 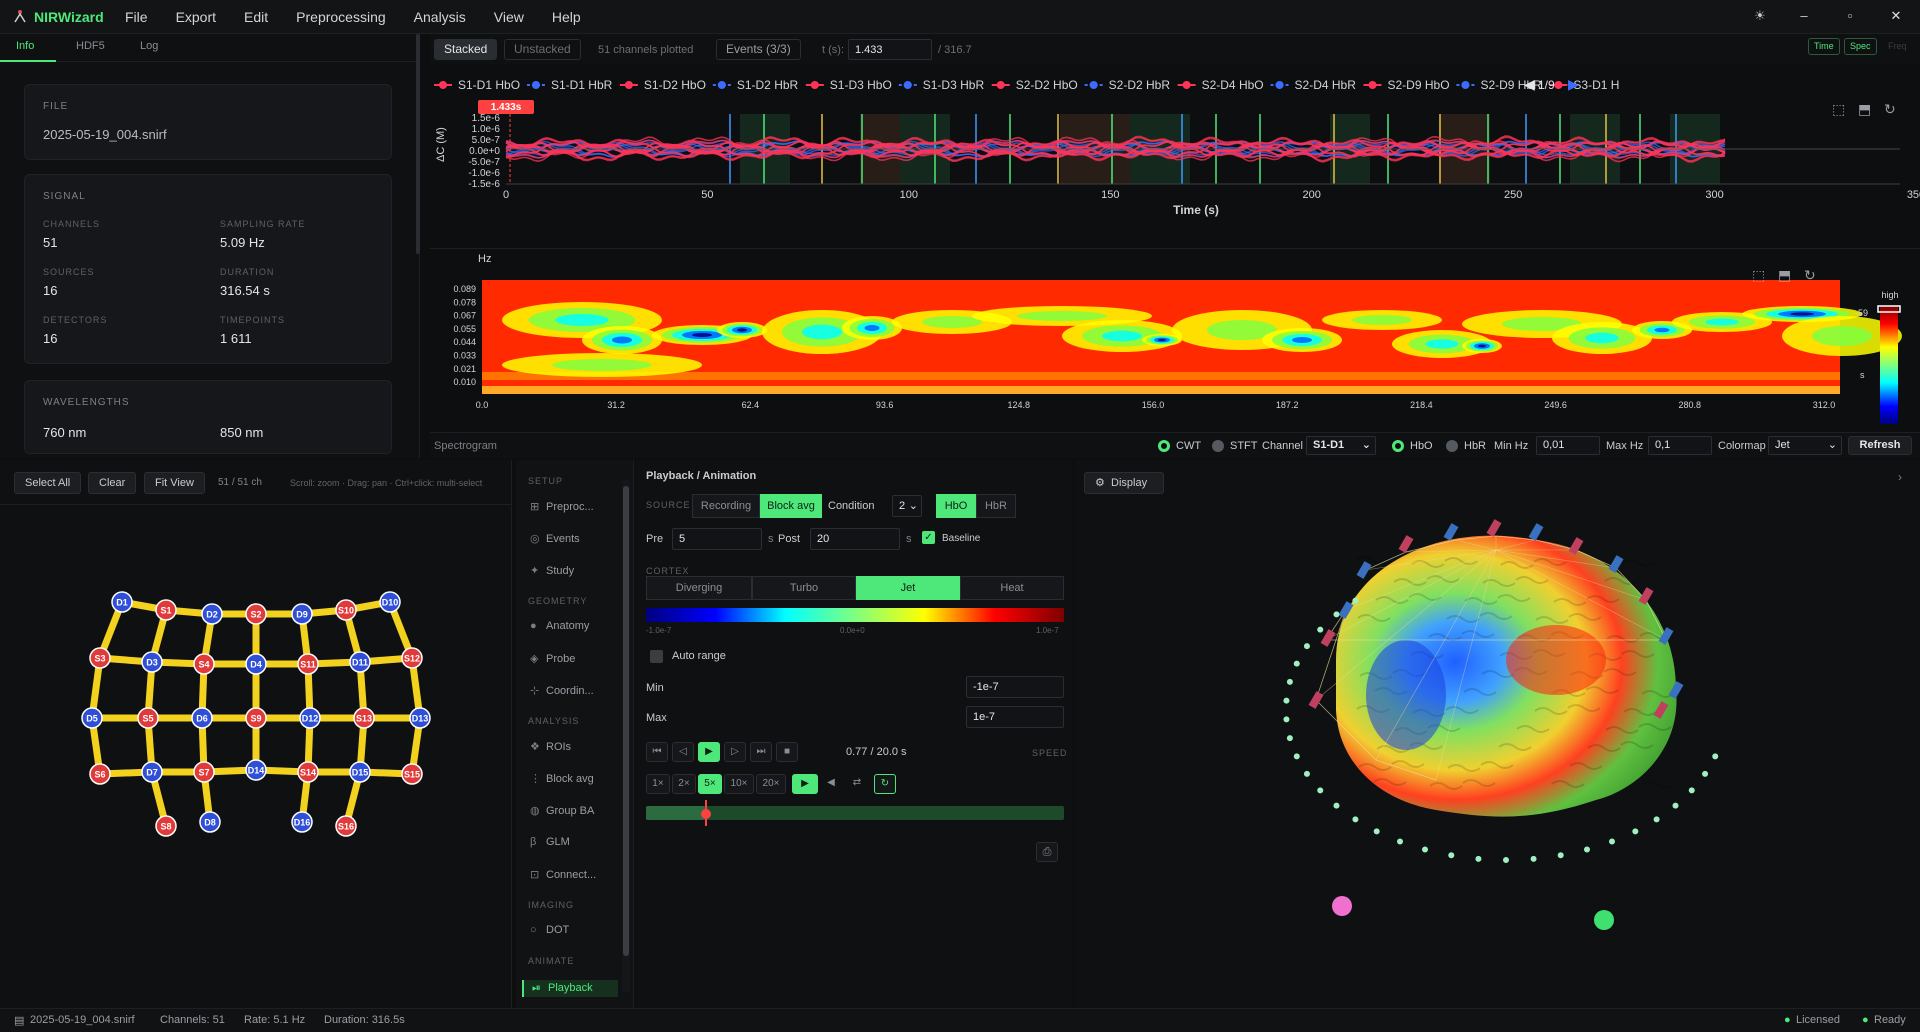 I want to click on sidebar-item-anatomy: ● Anatomy, so click(x=559, y=626).